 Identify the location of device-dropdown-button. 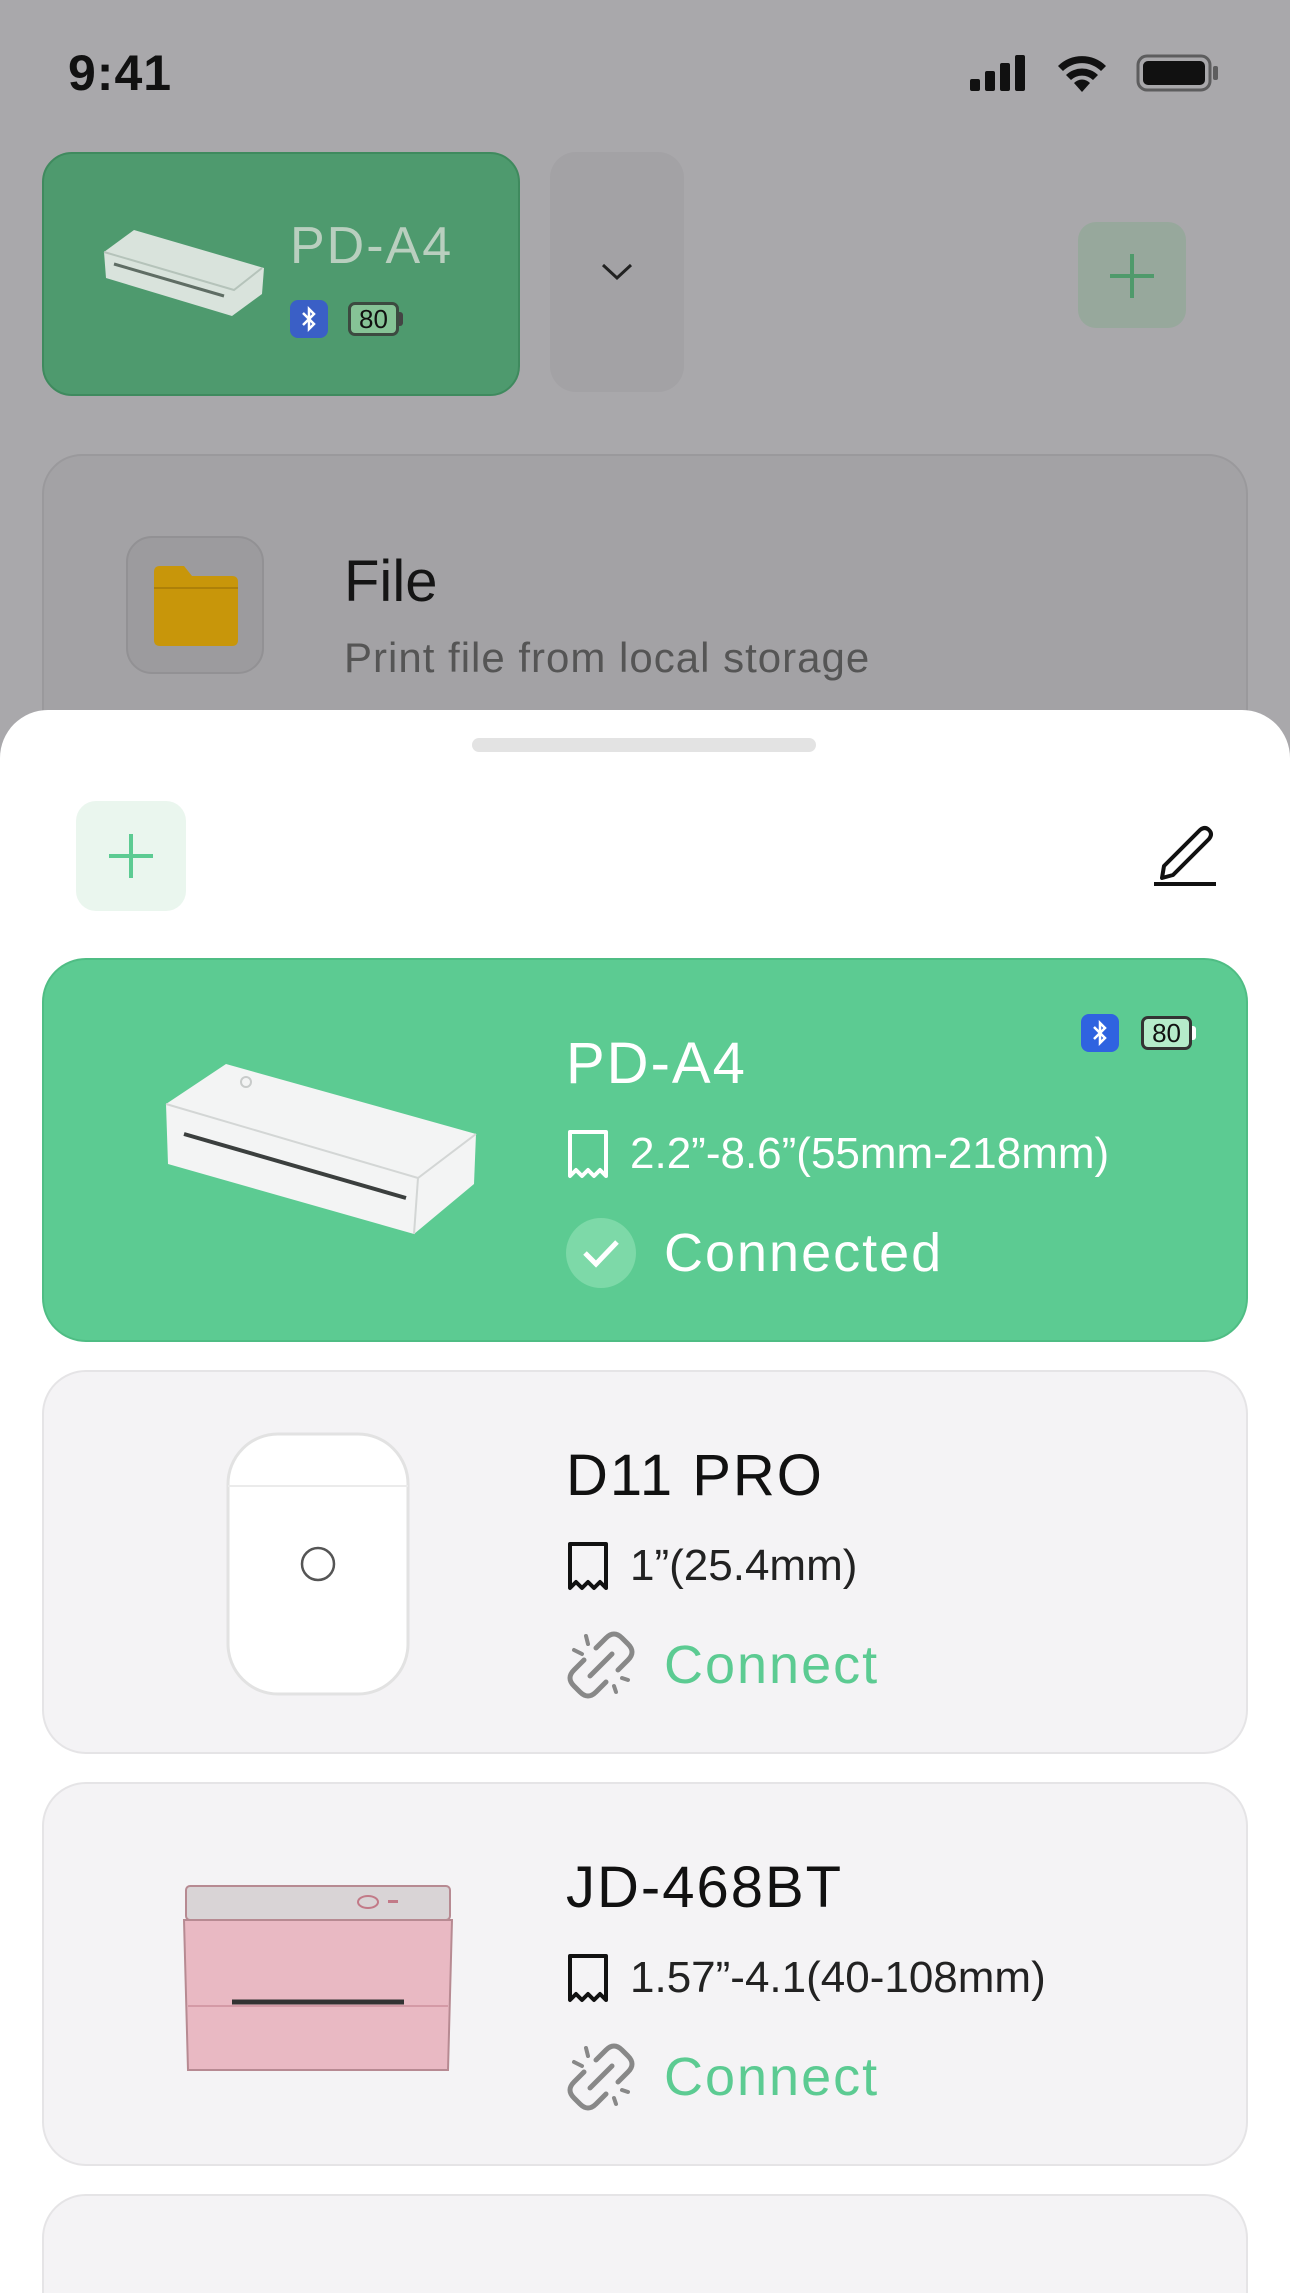
(617, 272).